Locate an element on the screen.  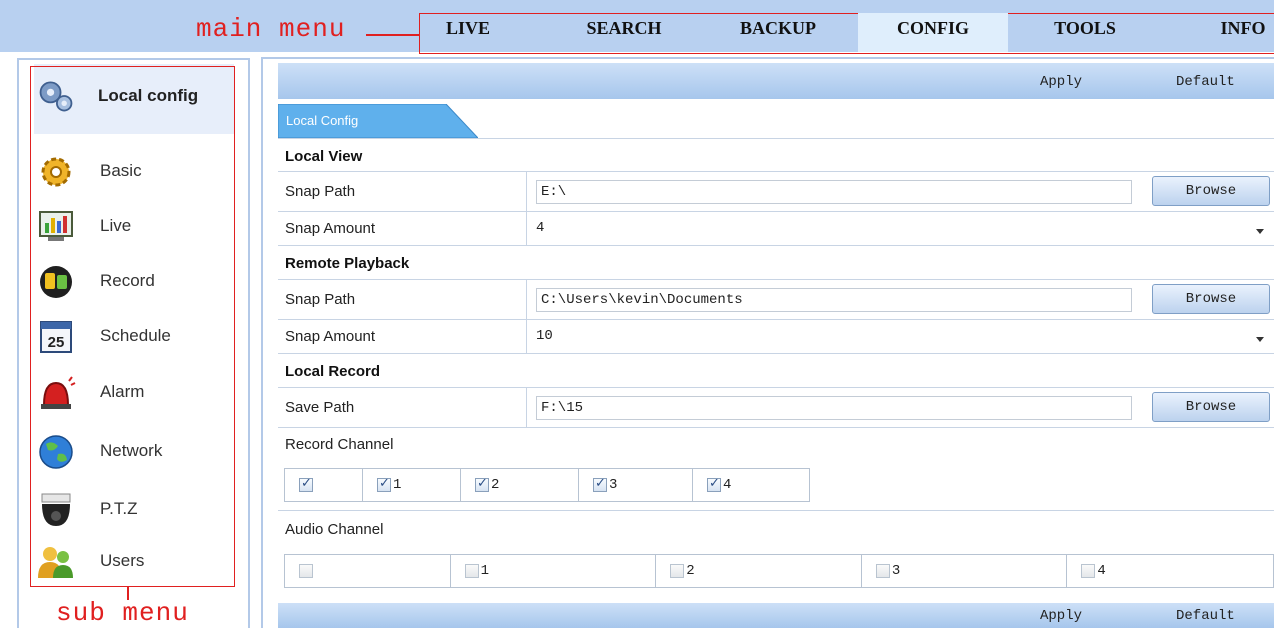
menu-live: LIVE is located at coordinates (468, 32).